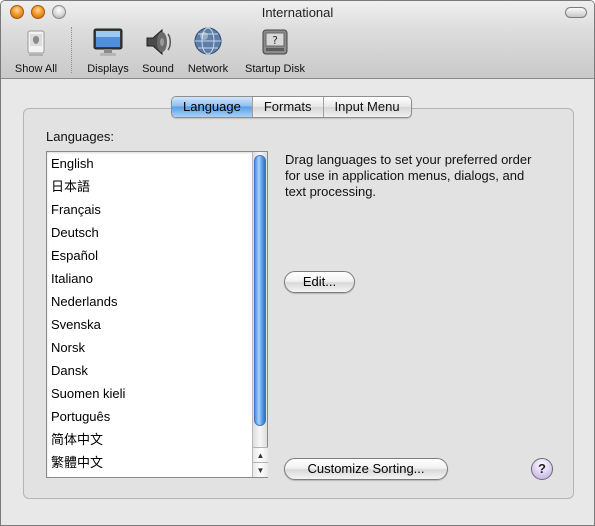 Image resolution: width=595 pixels, height=526 pixels. I want to click on speaker-icon, so click(158, 42).